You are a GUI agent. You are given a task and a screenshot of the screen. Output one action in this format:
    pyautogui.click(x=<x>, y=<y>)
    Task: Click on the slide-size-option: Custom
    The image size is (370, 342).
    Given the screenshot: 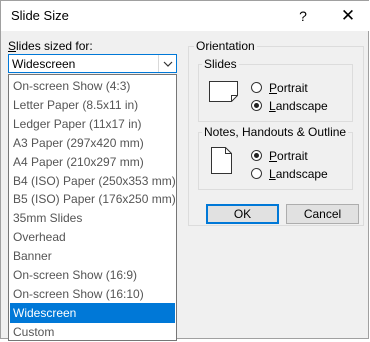 What is the action you would take?
    pyautogui.click(x=92, y=332)
    